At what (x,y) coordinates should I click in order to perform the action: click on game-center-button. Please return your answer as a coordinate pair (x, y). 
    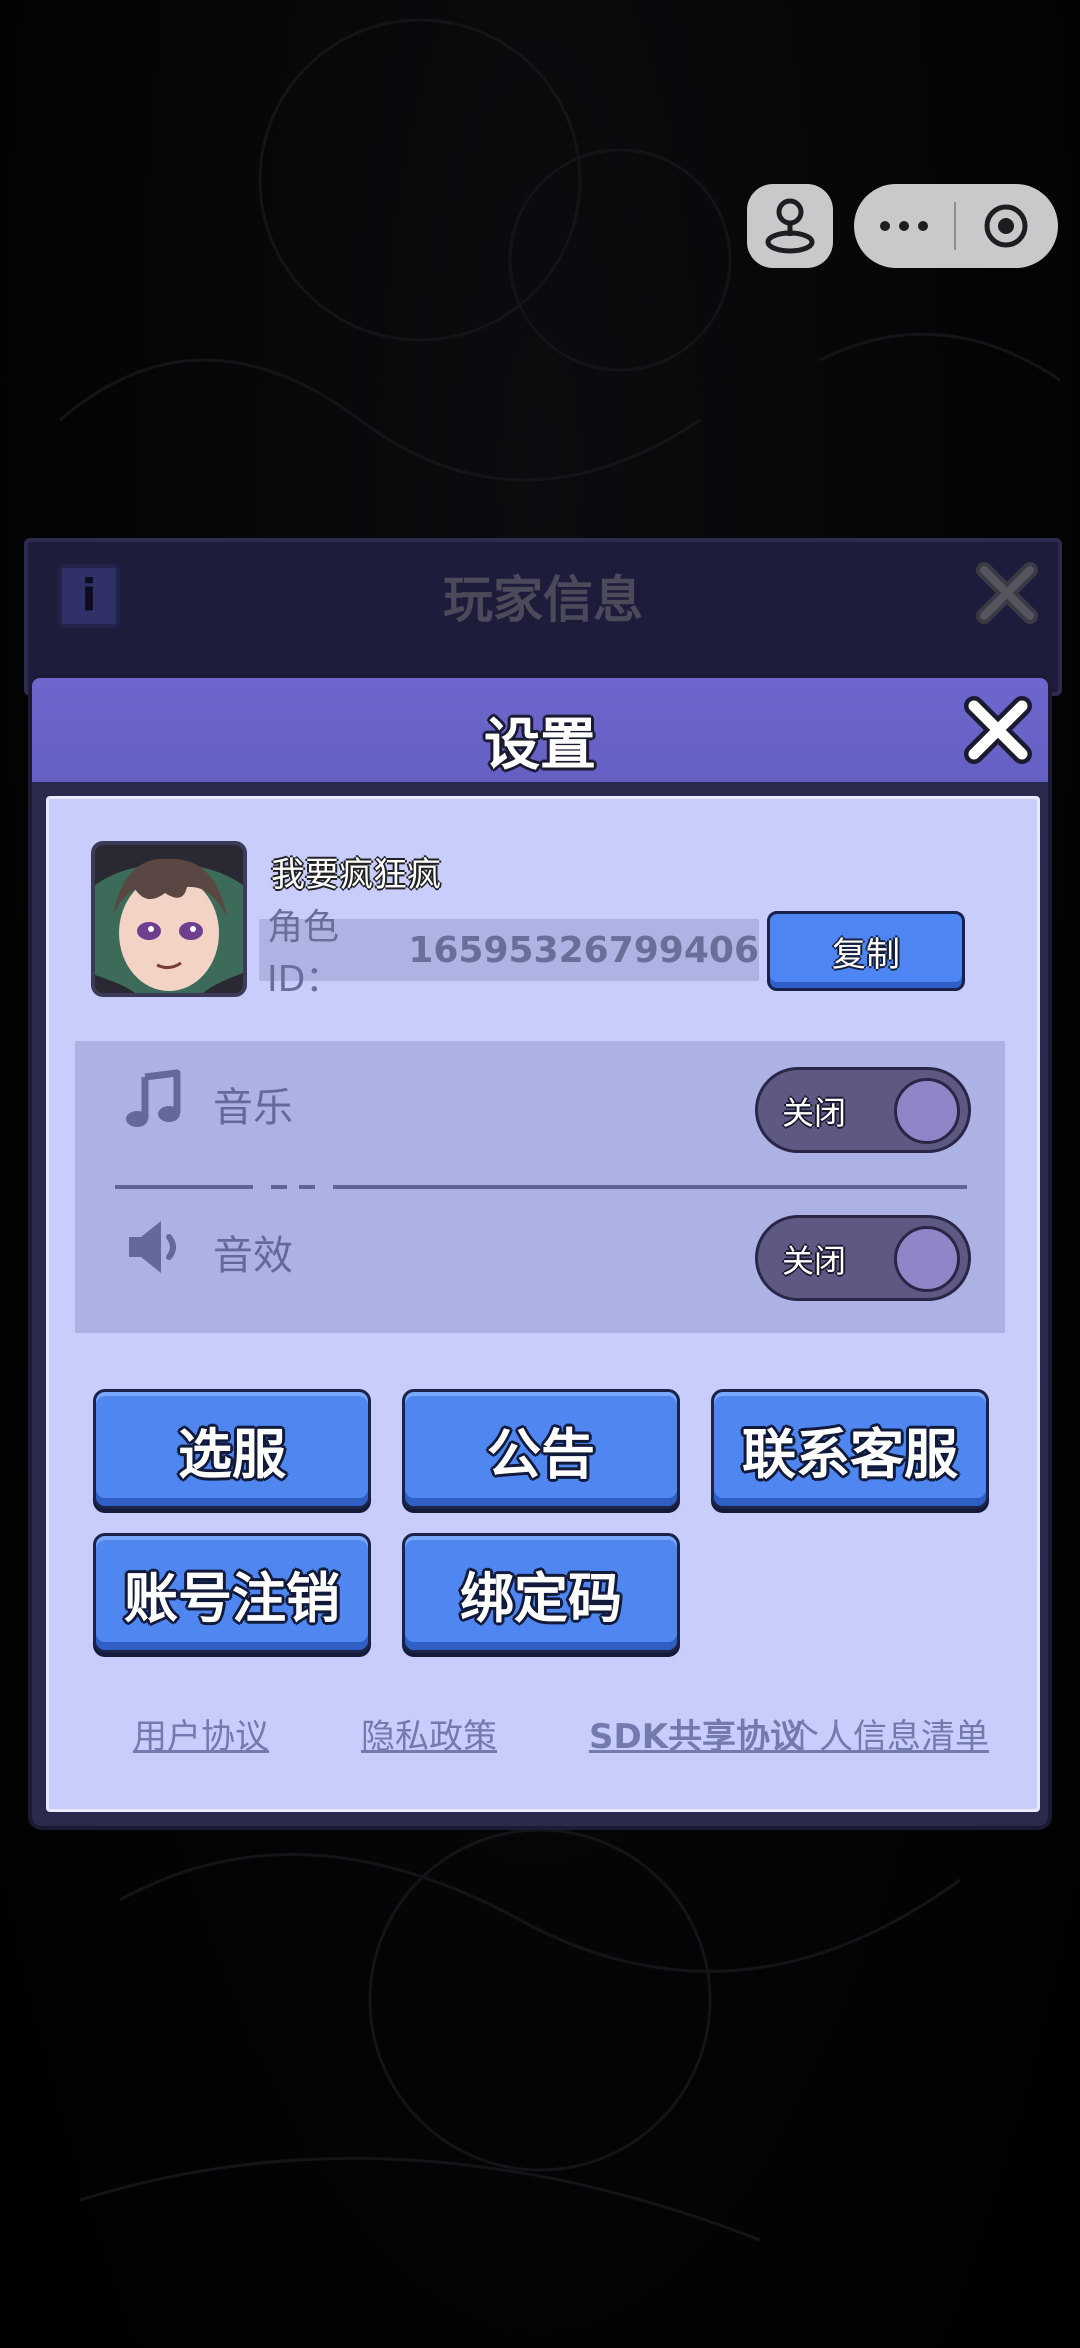
    Looking at the image, I should click on (790, 226).